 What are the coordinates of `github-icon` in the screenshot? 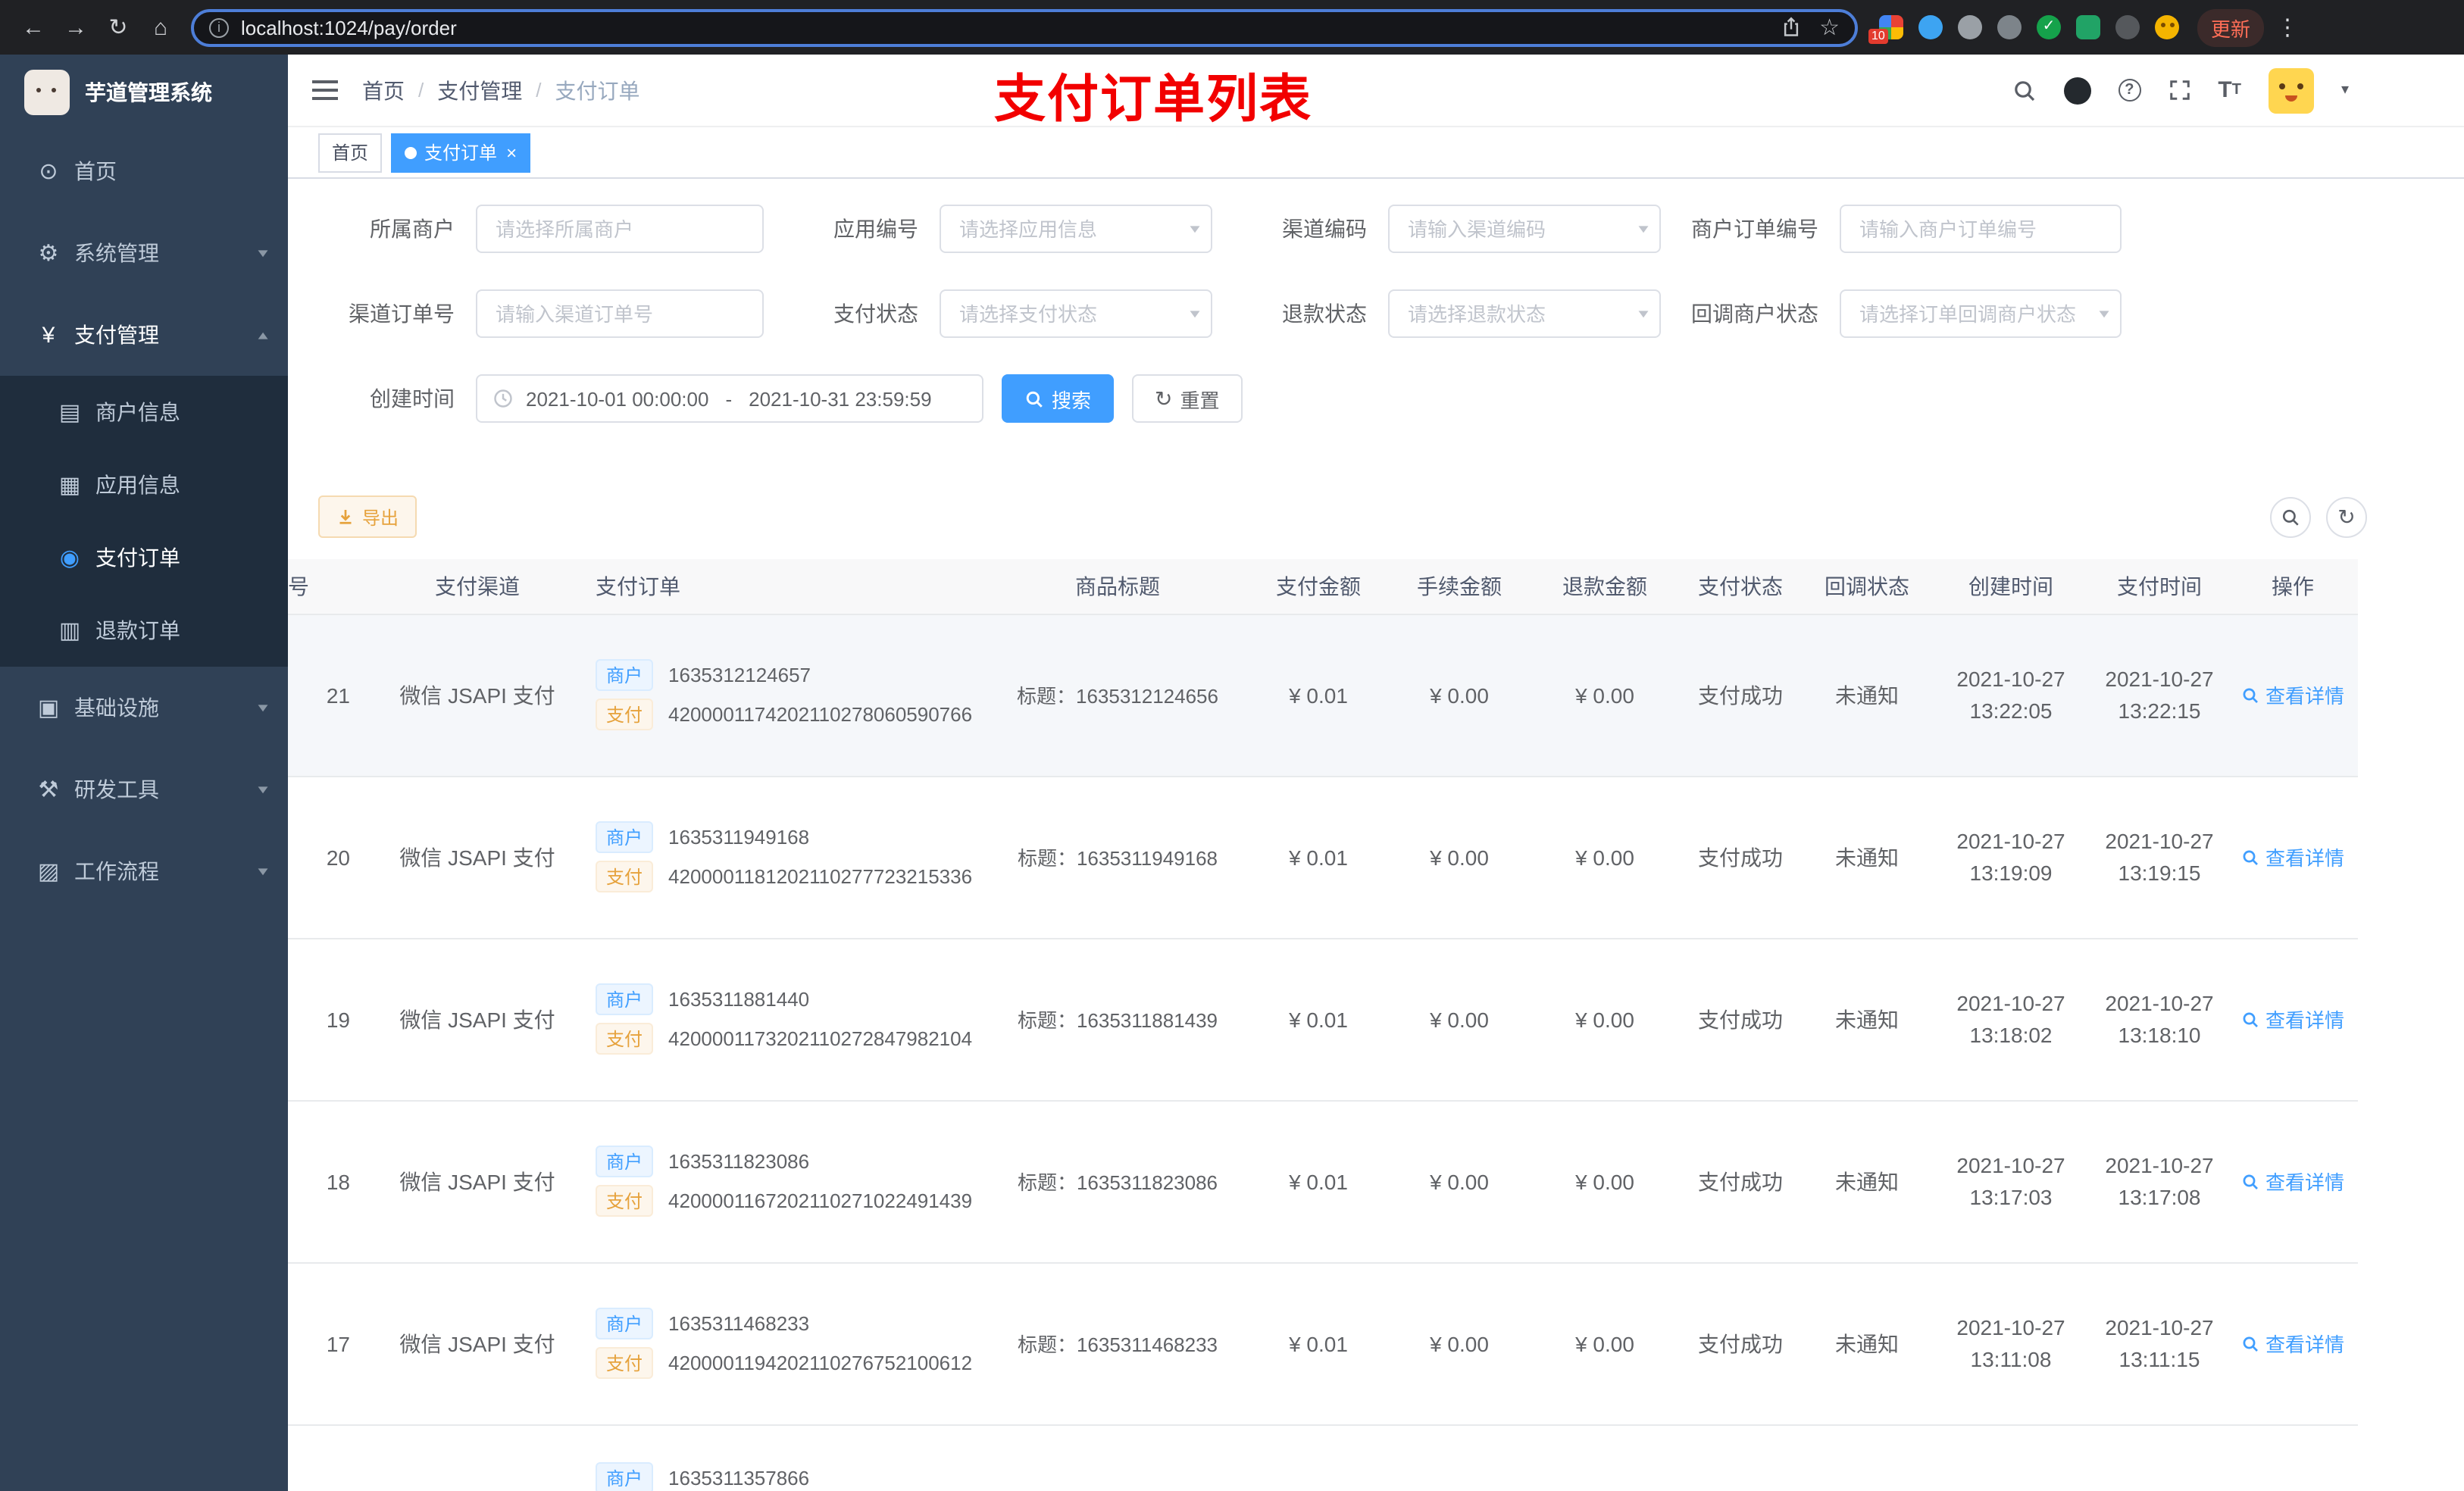 It's located at (2077, 90).